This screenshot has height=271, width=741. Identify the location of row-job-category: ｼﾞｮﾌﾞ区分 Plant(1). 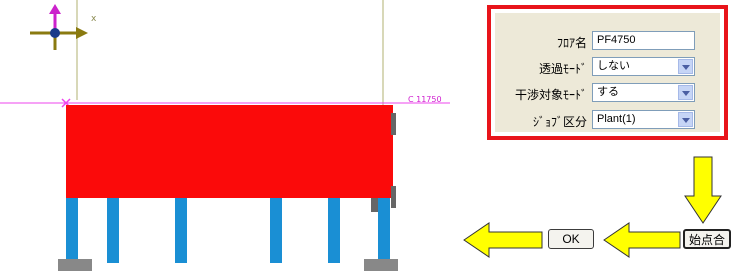
(607, 120).